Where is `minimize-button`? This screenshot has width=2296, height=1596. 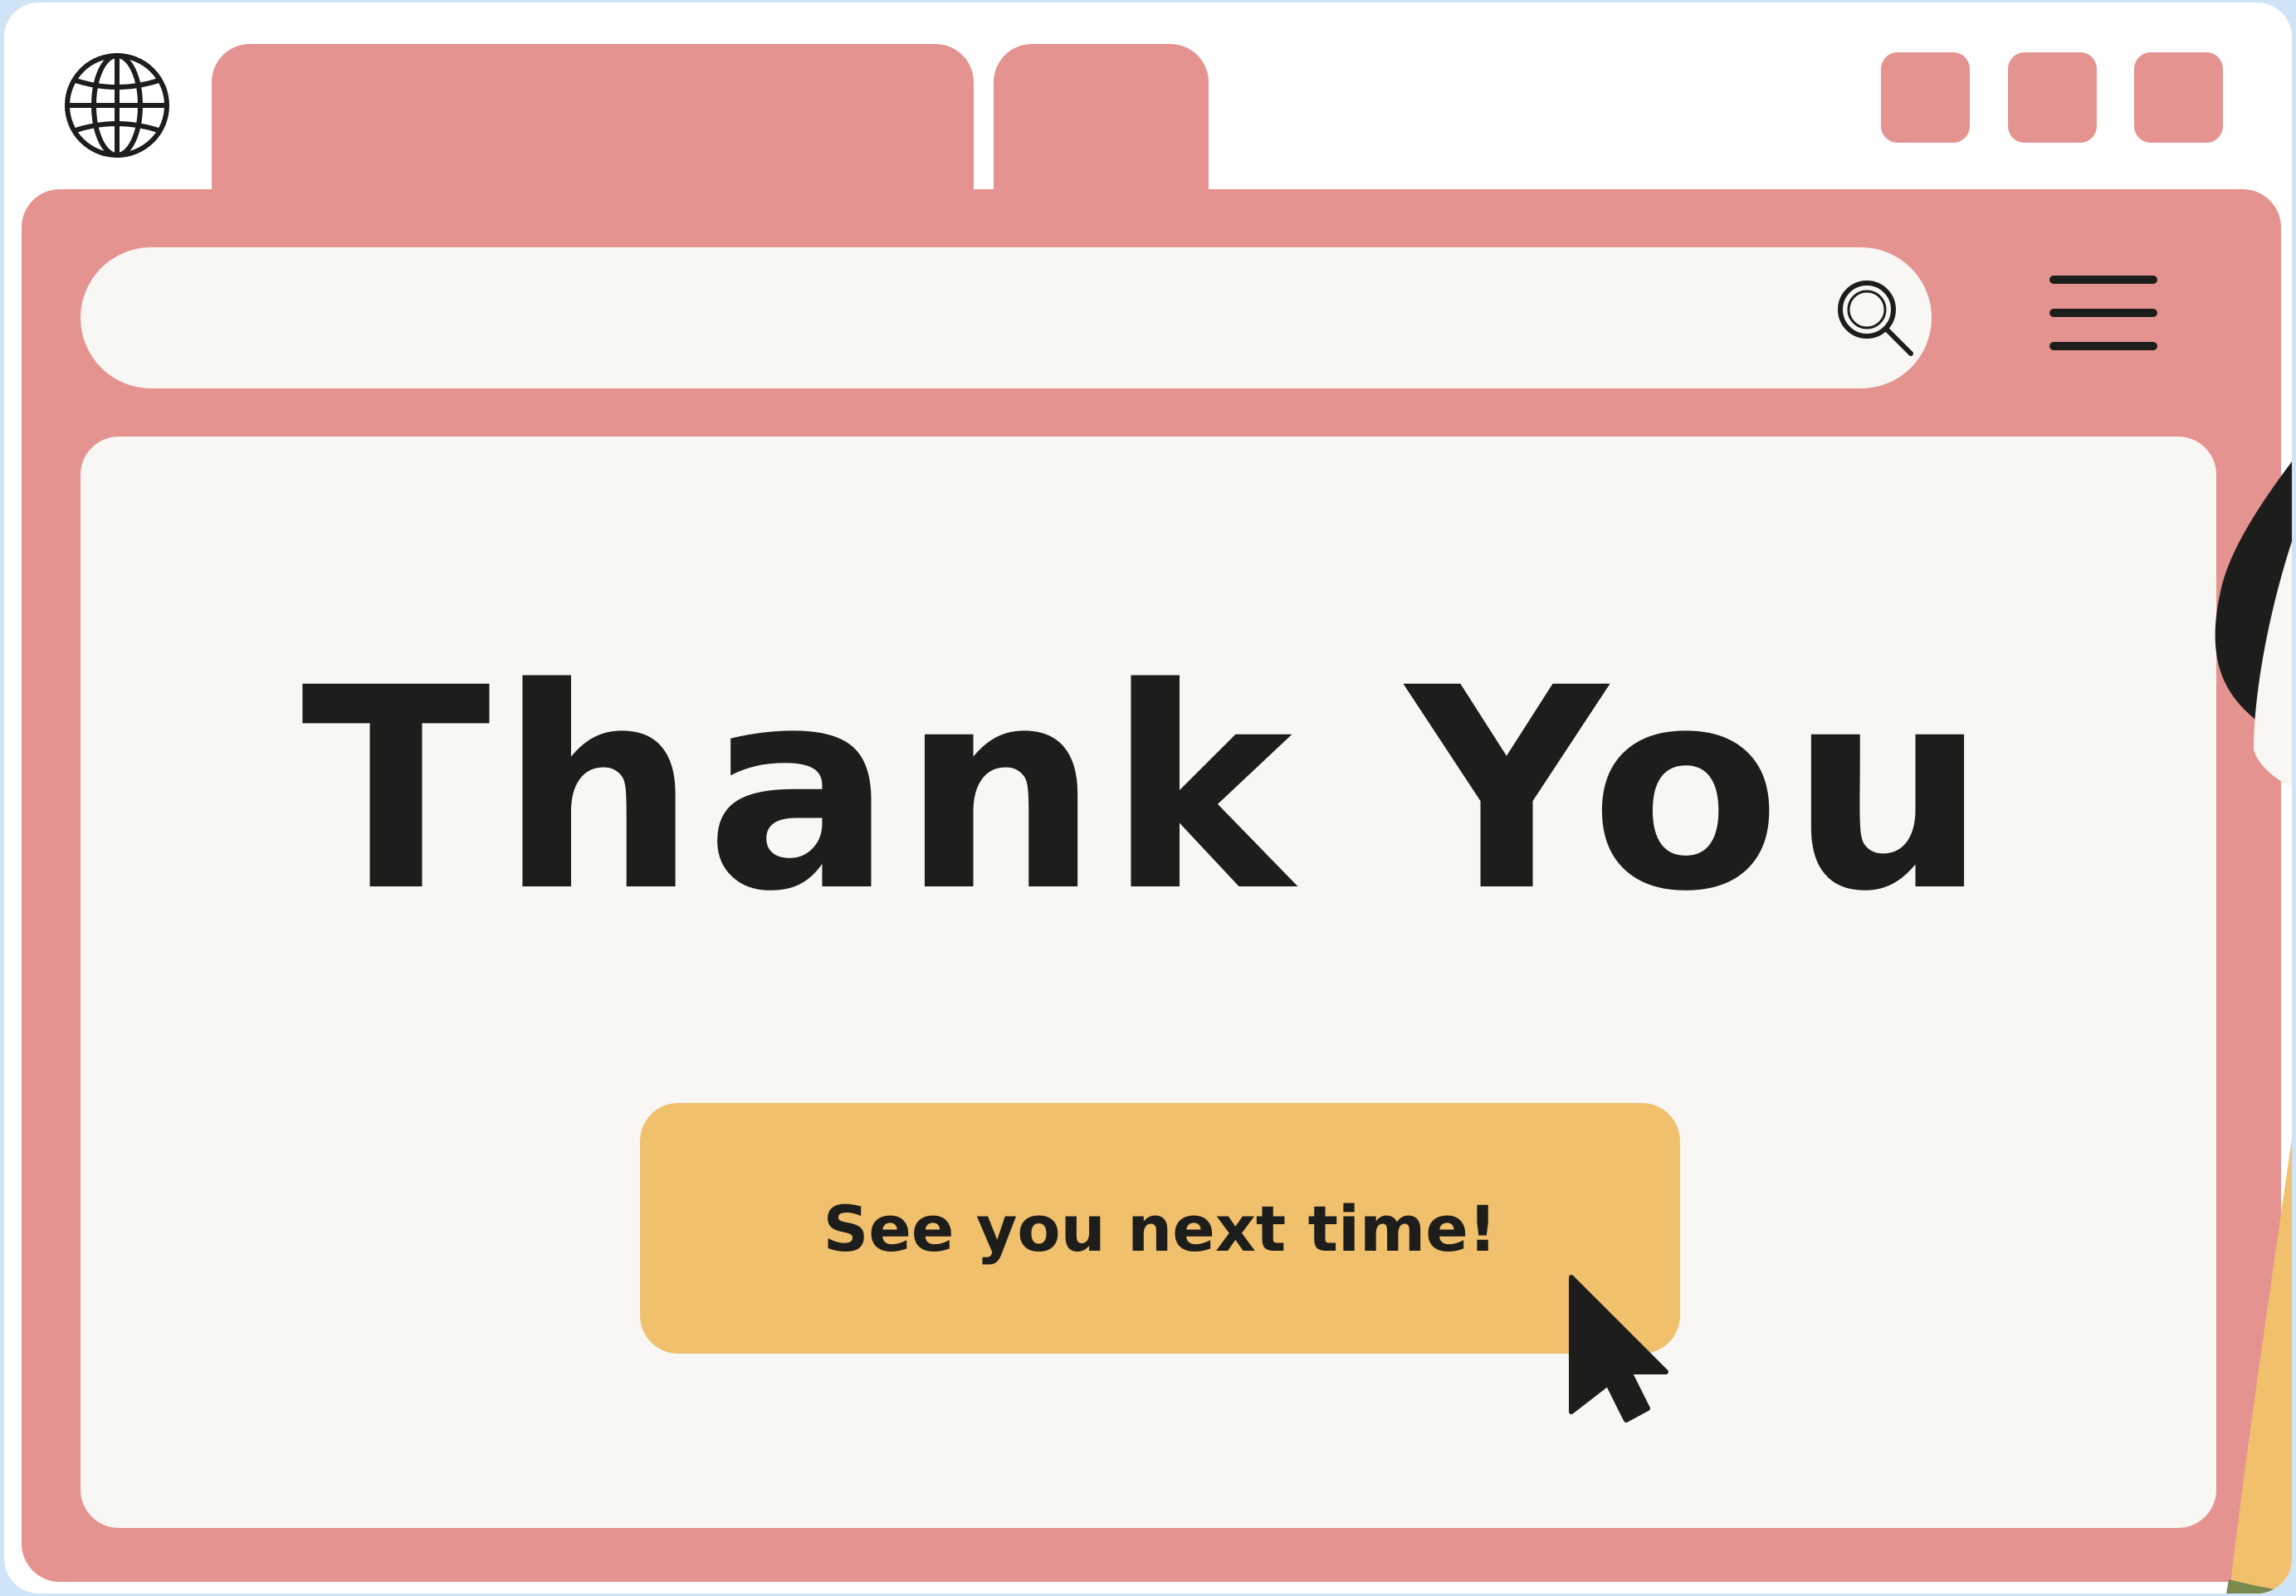
minimize-button is located at coordinates (1925, 97).